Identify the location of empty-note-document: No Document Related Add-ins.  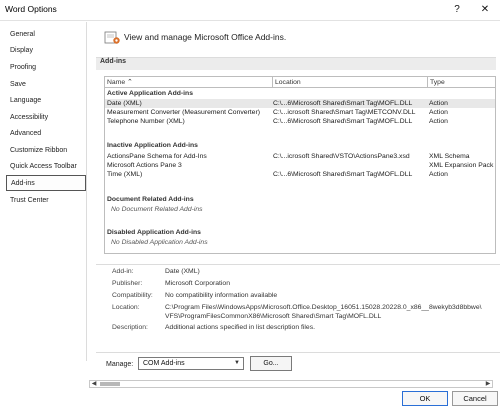
(157, 209).